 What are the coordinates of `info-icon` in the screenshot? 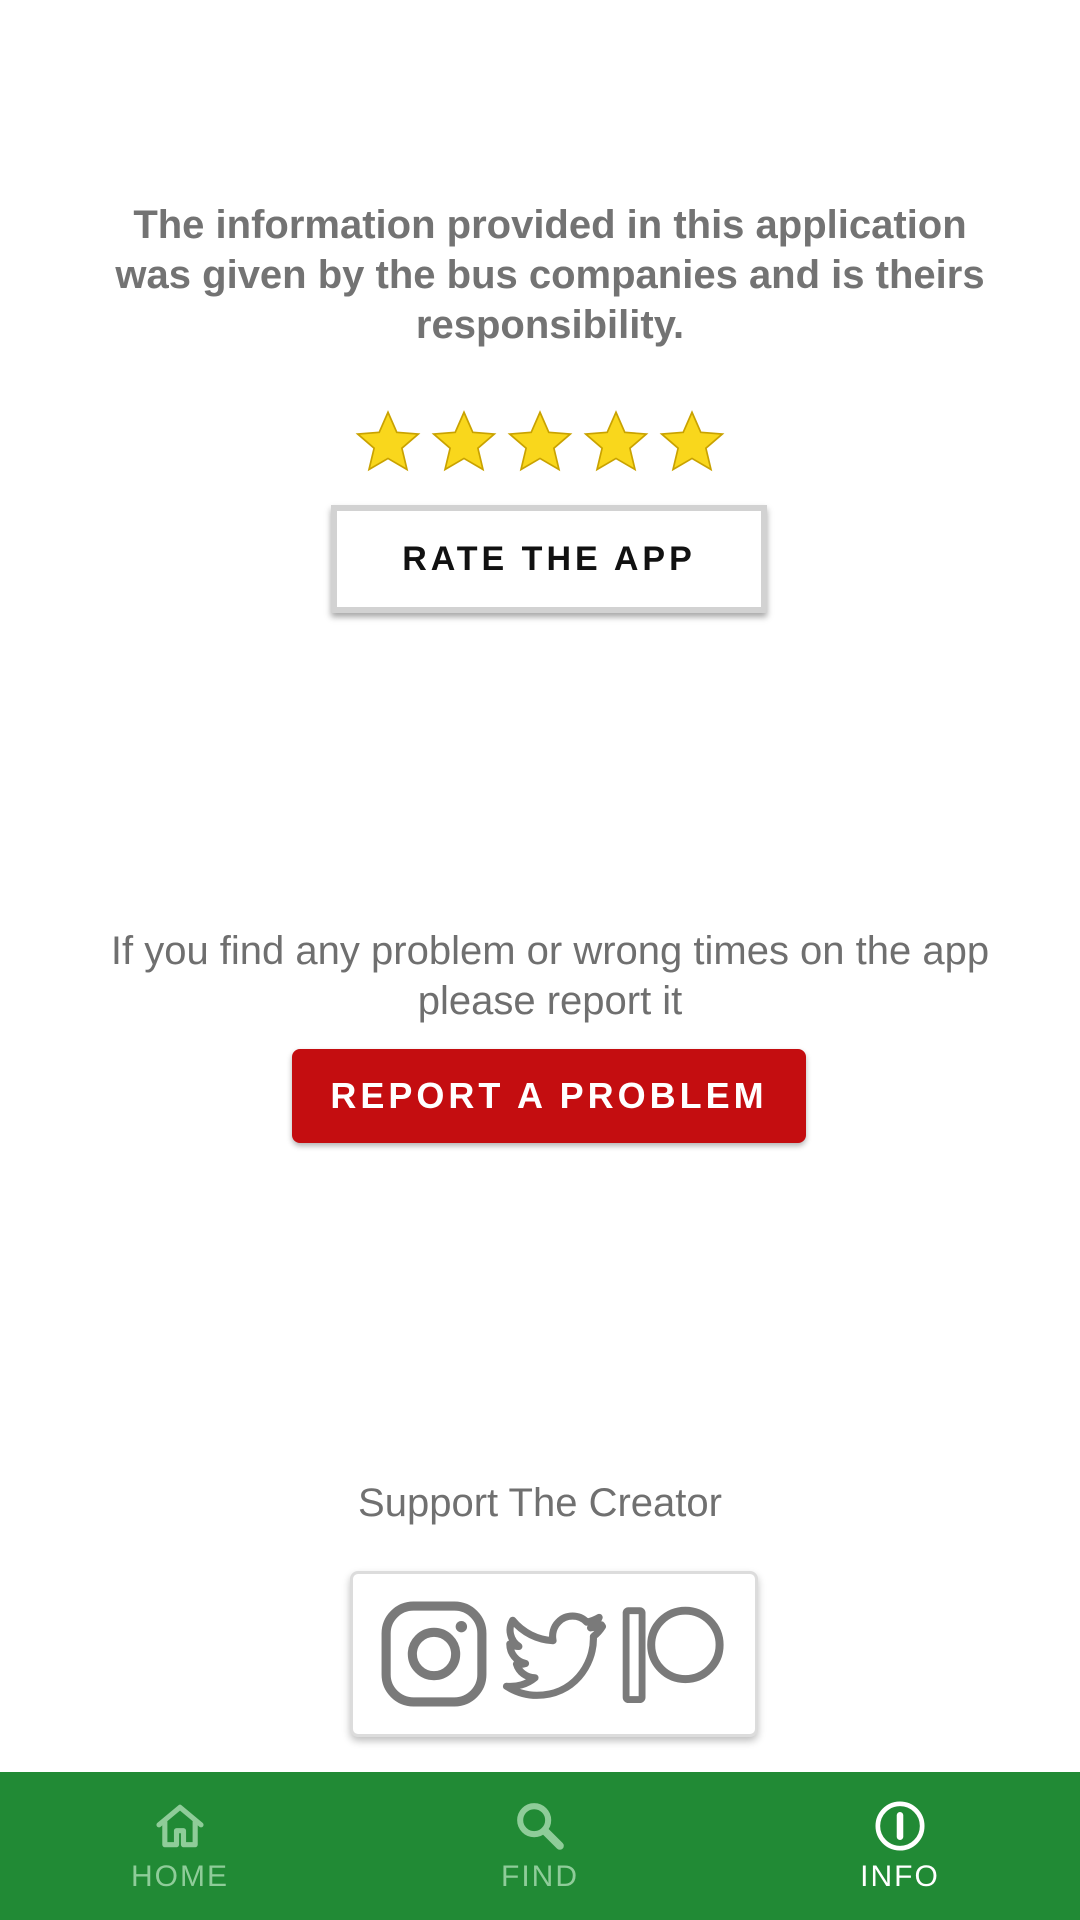 It's located at (900, 1826).